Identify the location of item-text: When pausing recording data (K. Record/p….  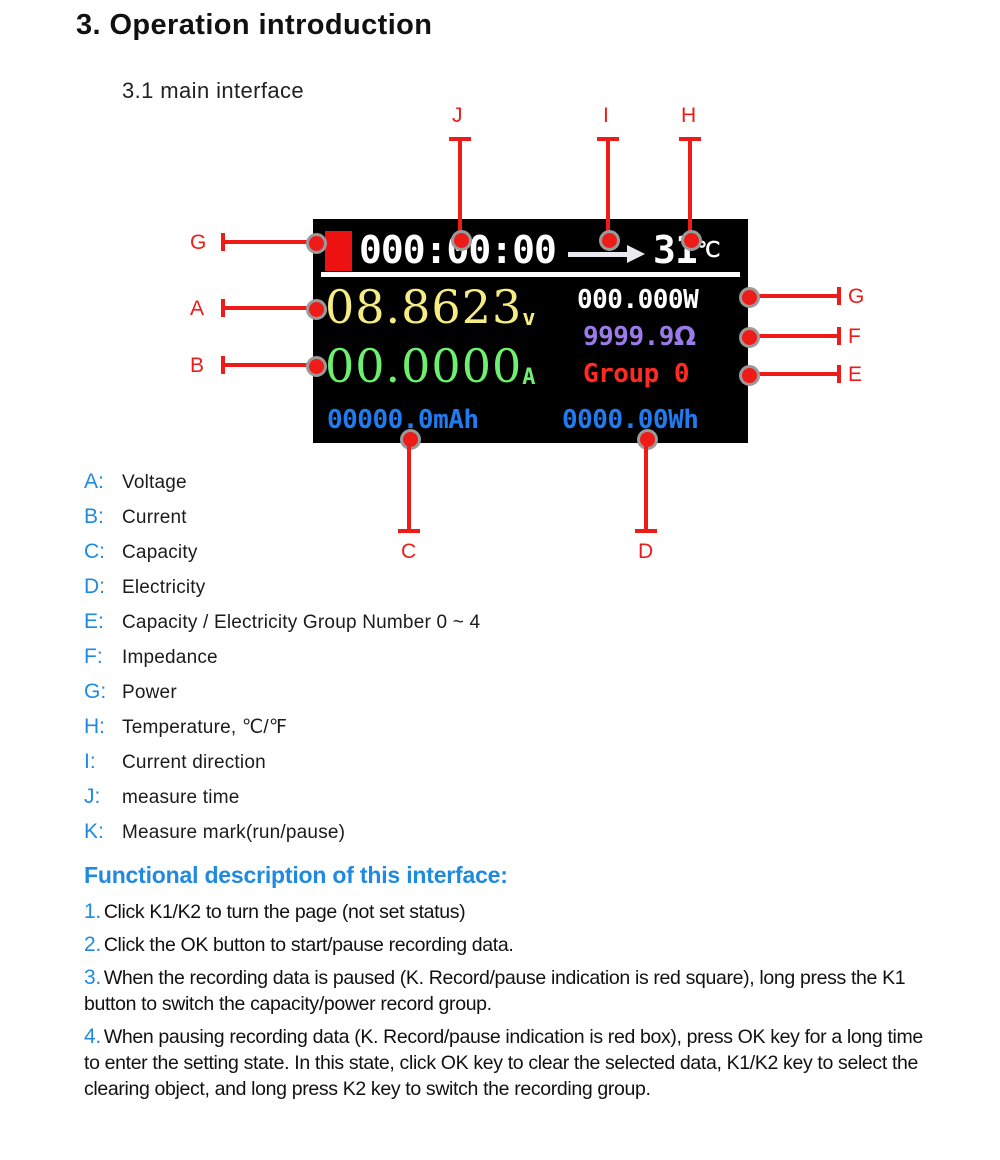
(503, 1063).